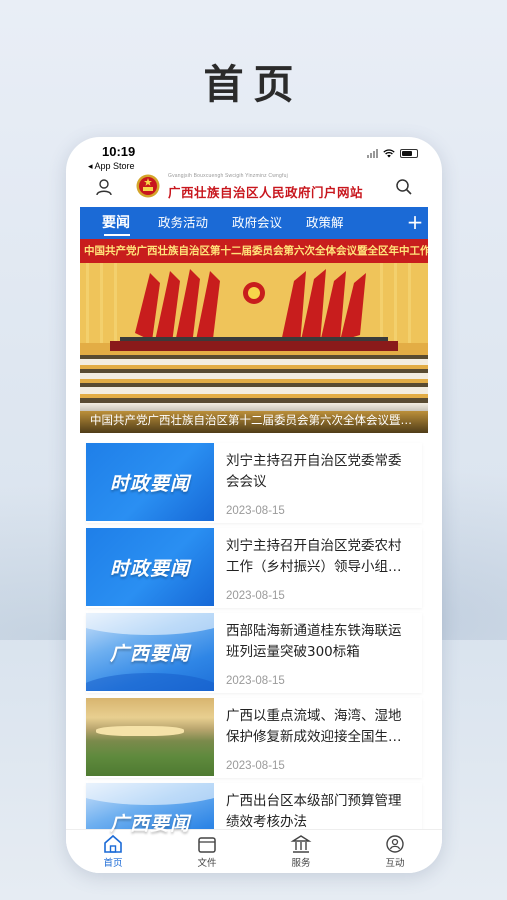 This screenshot has height=900, width=507. Describe the element at coordinates (257, 223) in the screenshot. I see `tab-zhengfu-huiyi: 政府会议` at that location.